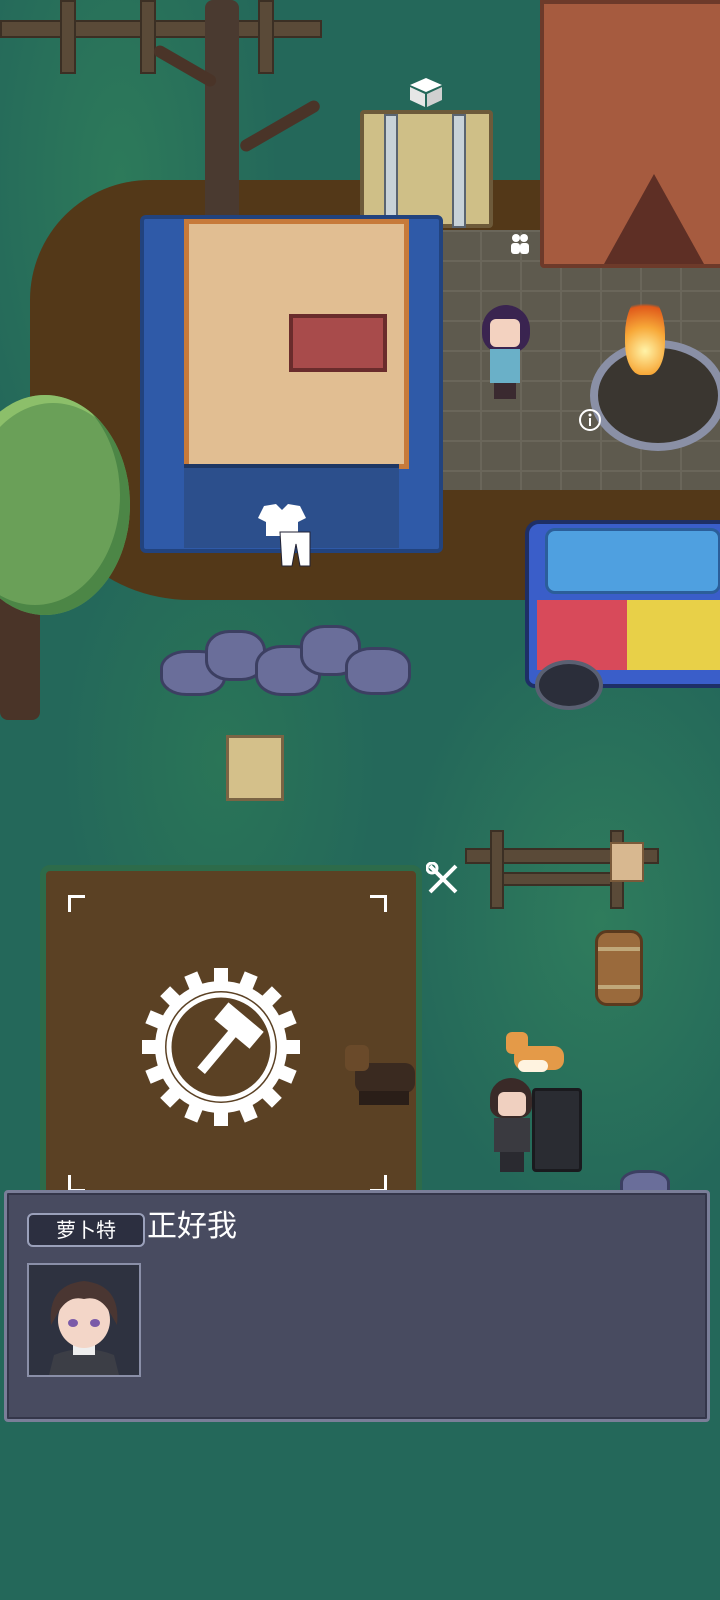 This screenshot has height=1600, width=720. What do you see at coordinates (582, 635) in the screenshot?
I see `van-red-panel` at bounding box center [582, 635].